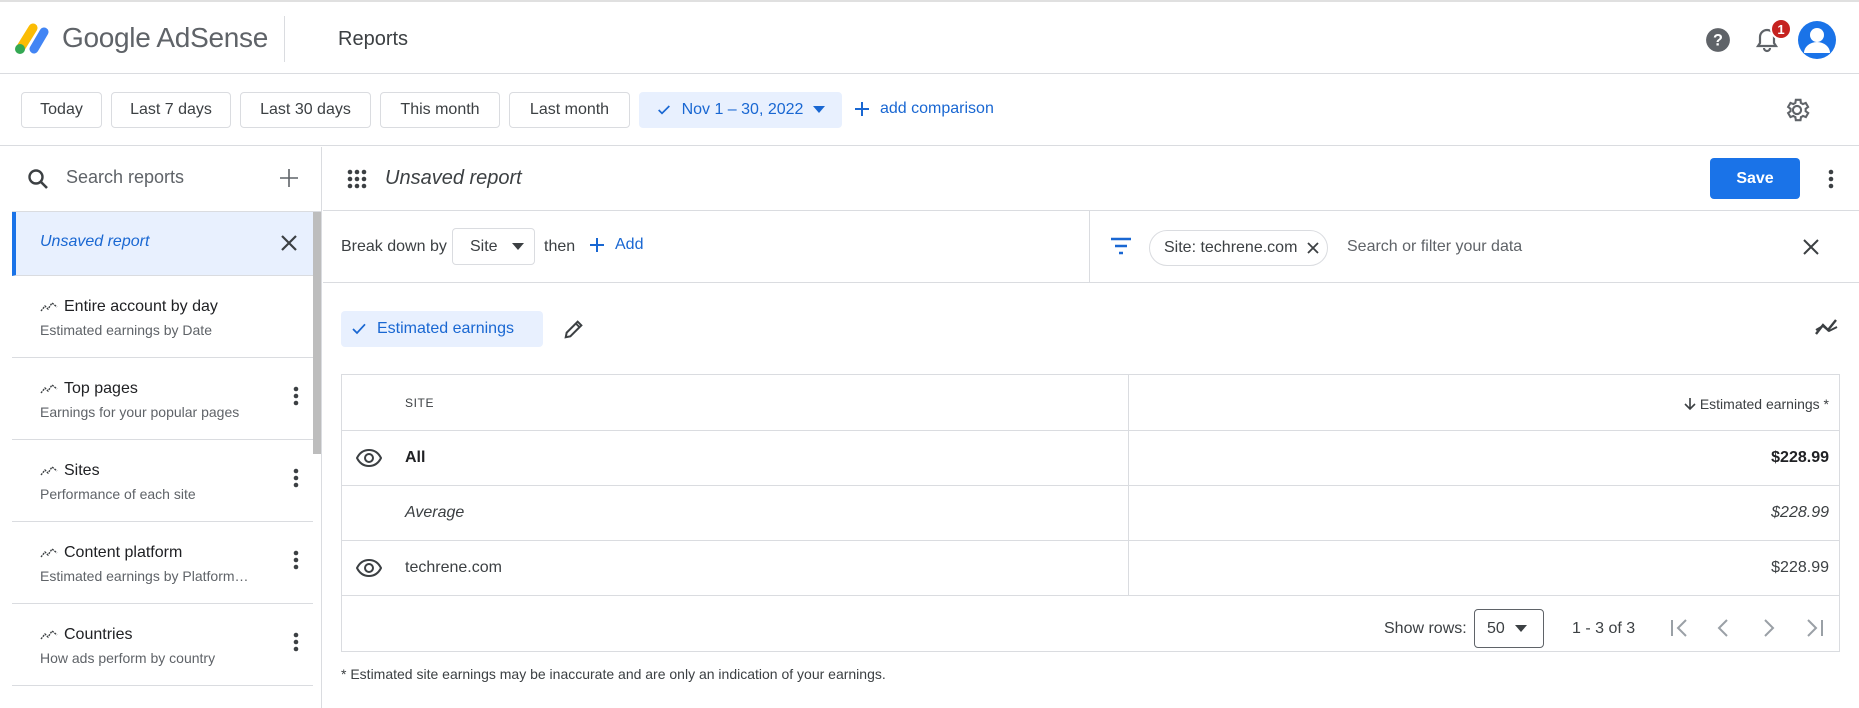 The height and width of the screenshot is (708, 1859). What do you see at coordinates (1827, 328) in the screenshot?
I see `chart-toggle-icon` at bounding box center [1827, 328].